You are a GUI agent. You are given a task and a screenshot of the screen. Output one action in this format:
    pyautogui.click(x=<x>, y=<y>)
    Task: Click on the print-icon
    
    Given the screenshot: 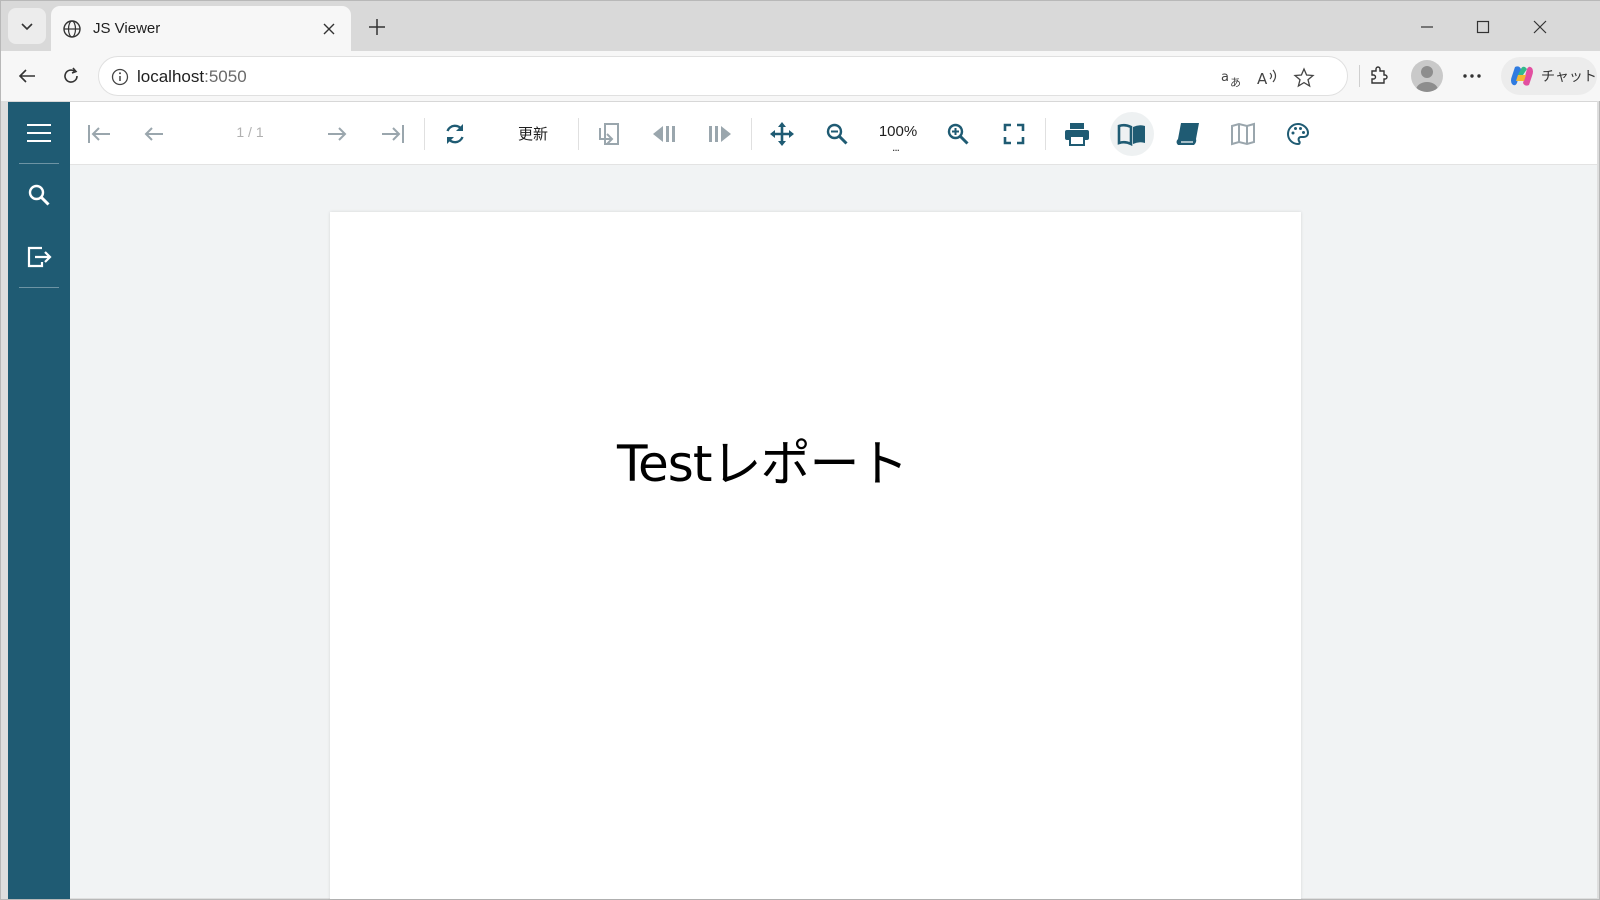 What is the action you would take?
    pyautogui.click(x=1077, y=134)
    